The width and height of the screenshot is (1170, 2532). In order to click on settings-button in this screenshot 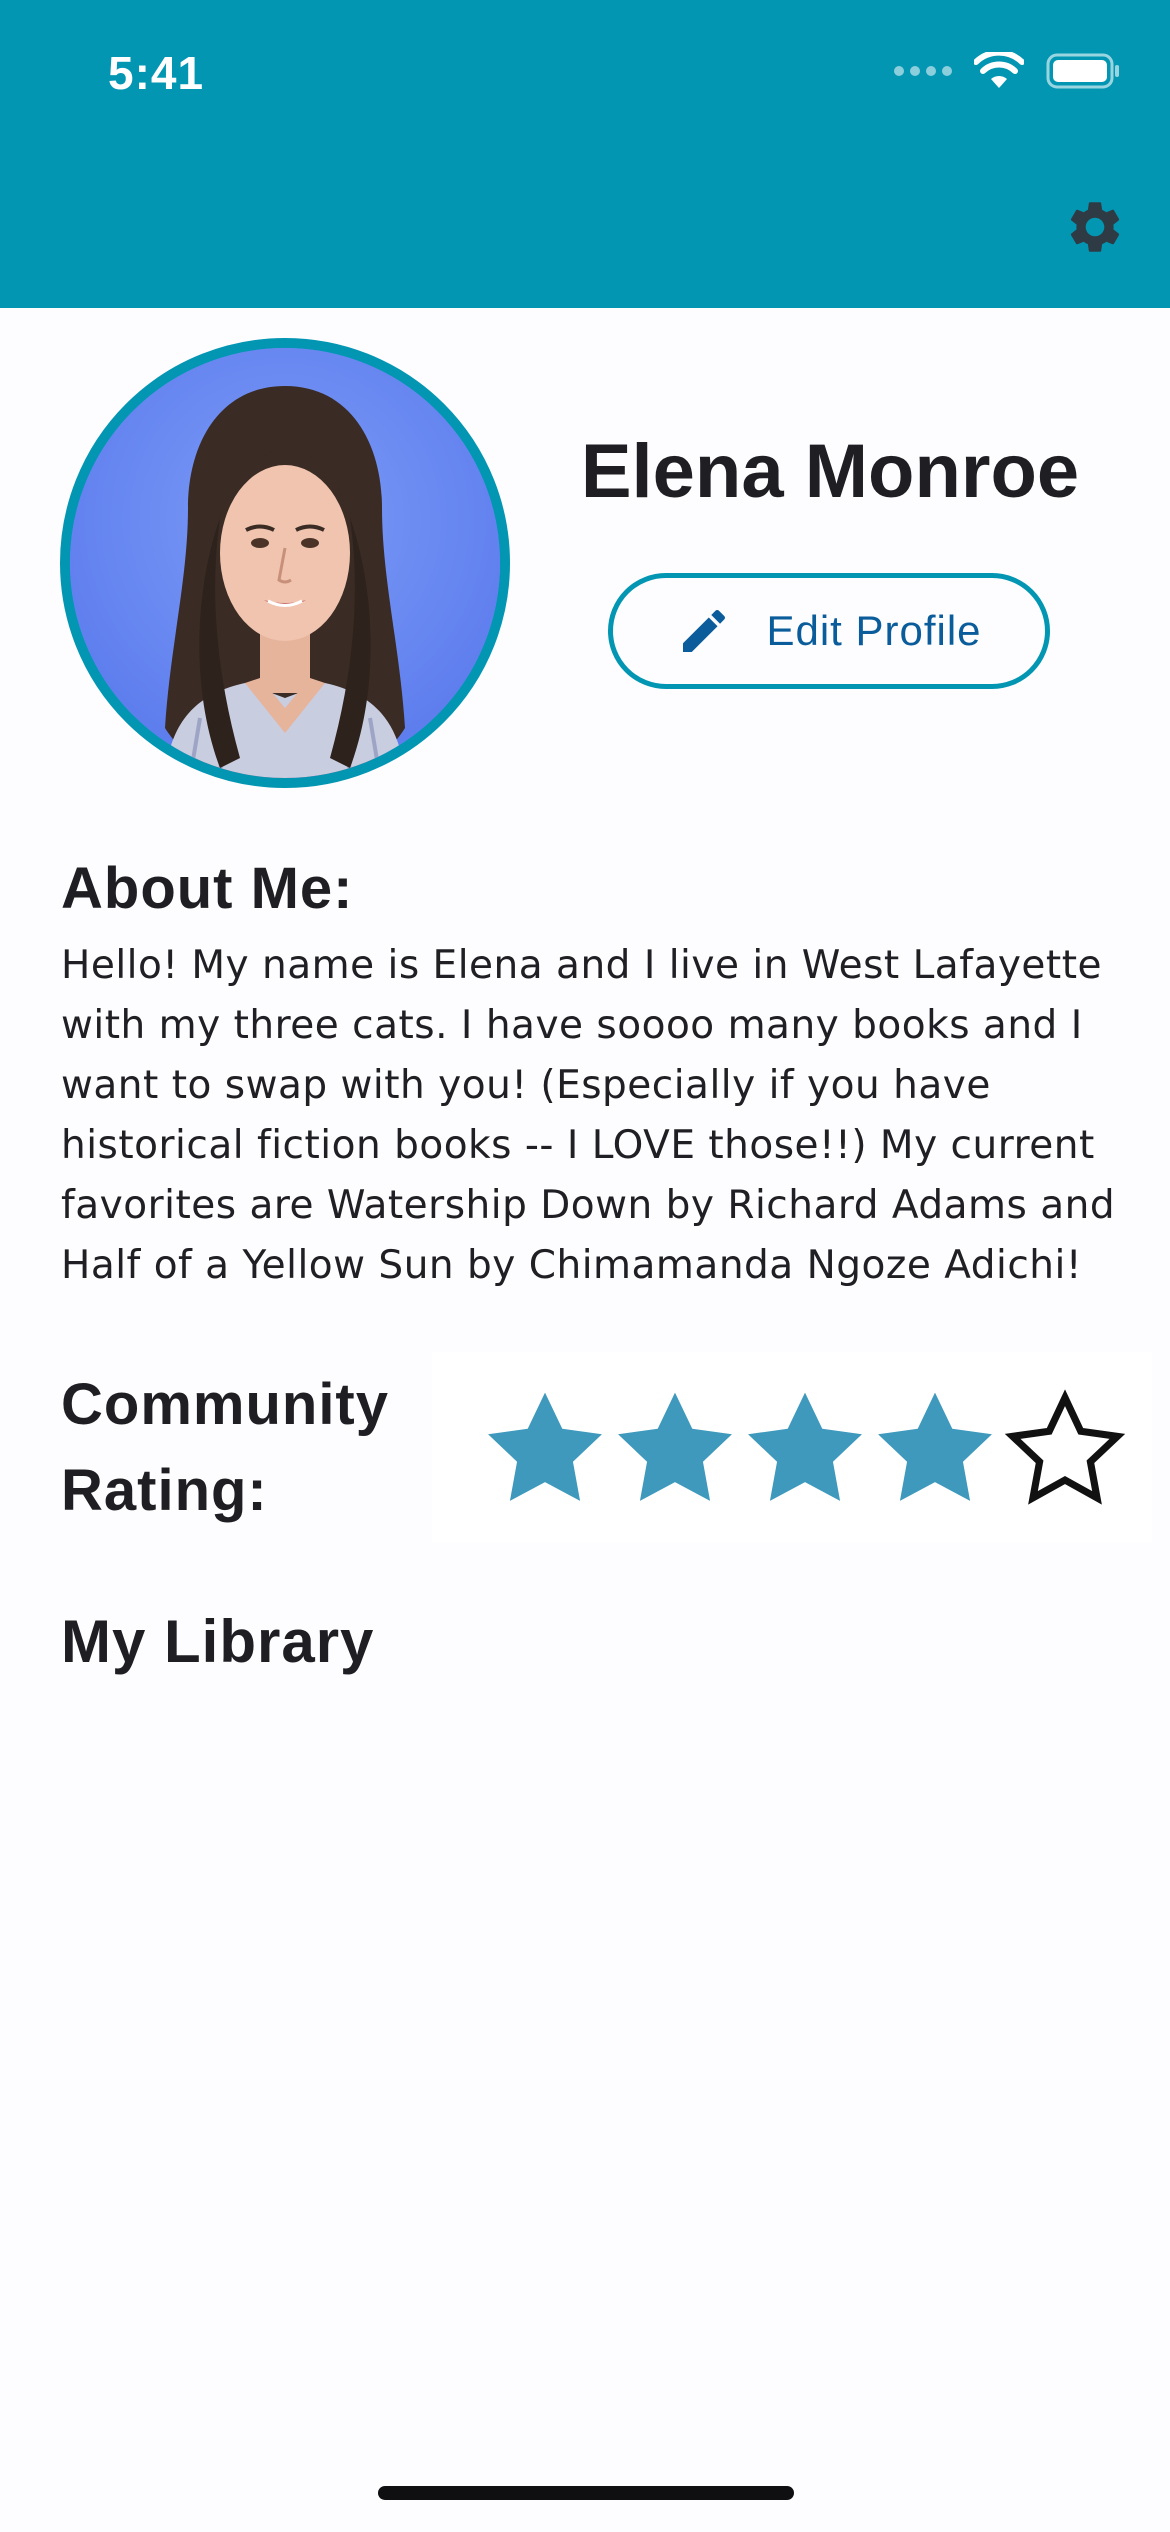, I will do `click(1095, 227)`.